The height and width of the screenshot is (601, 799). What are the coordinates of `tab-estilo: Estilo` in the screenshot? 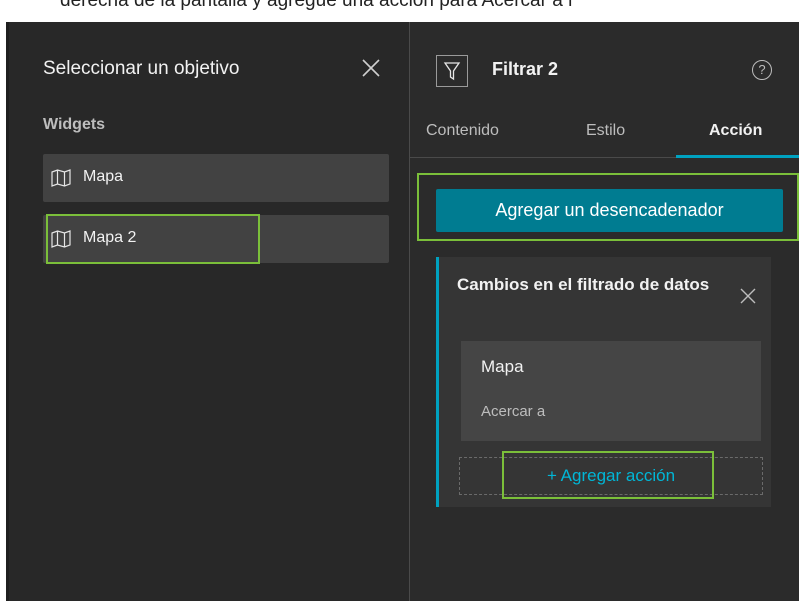 It's located at (605, 131).